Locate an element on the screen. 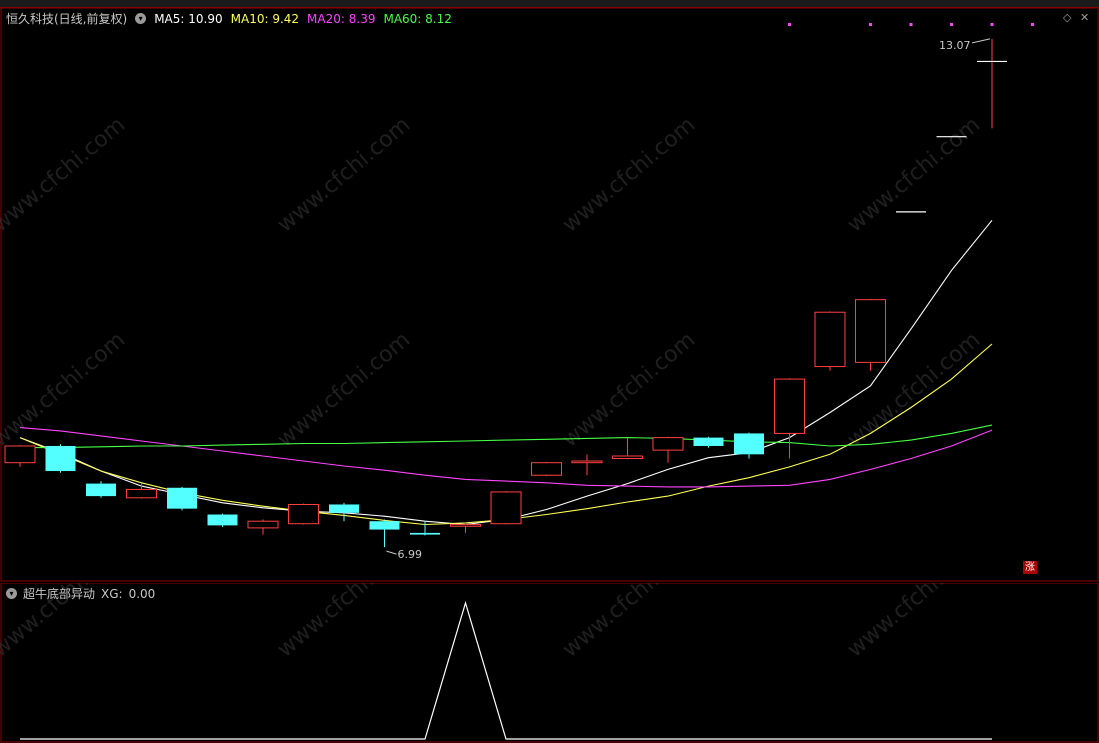 Image resolution: width=1099 pixels, height=743 pixels. ma10-legend: MA10: 9.42 is located at coordinates (265, 18).